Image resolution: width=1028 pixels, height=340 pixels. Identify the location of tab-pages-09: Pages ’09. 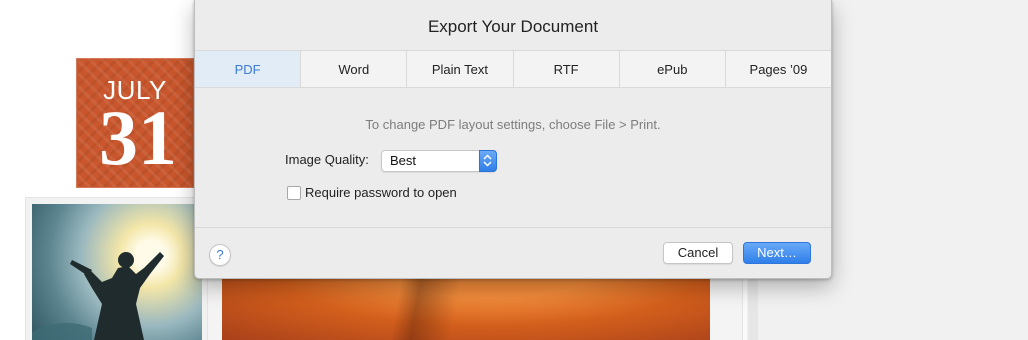
(778, 69).